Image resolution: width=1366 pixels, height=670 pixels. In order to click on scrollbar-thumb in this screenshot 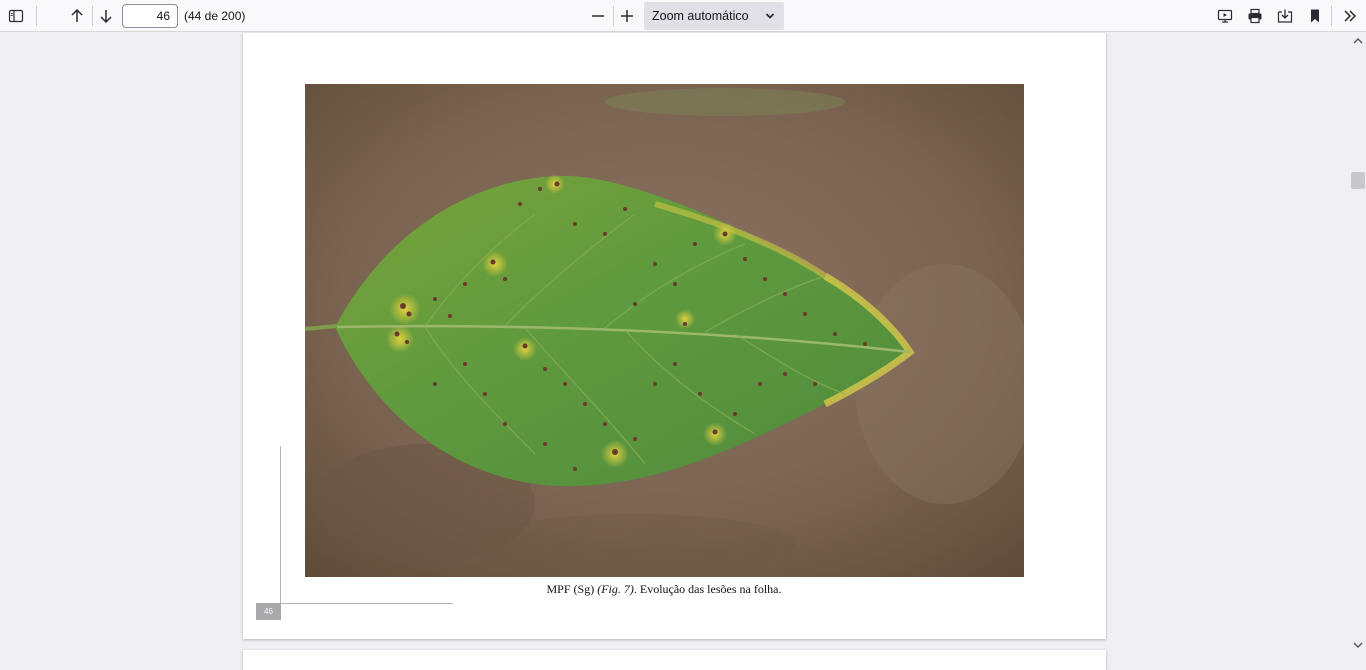, I will do `click(1358, 180)`.